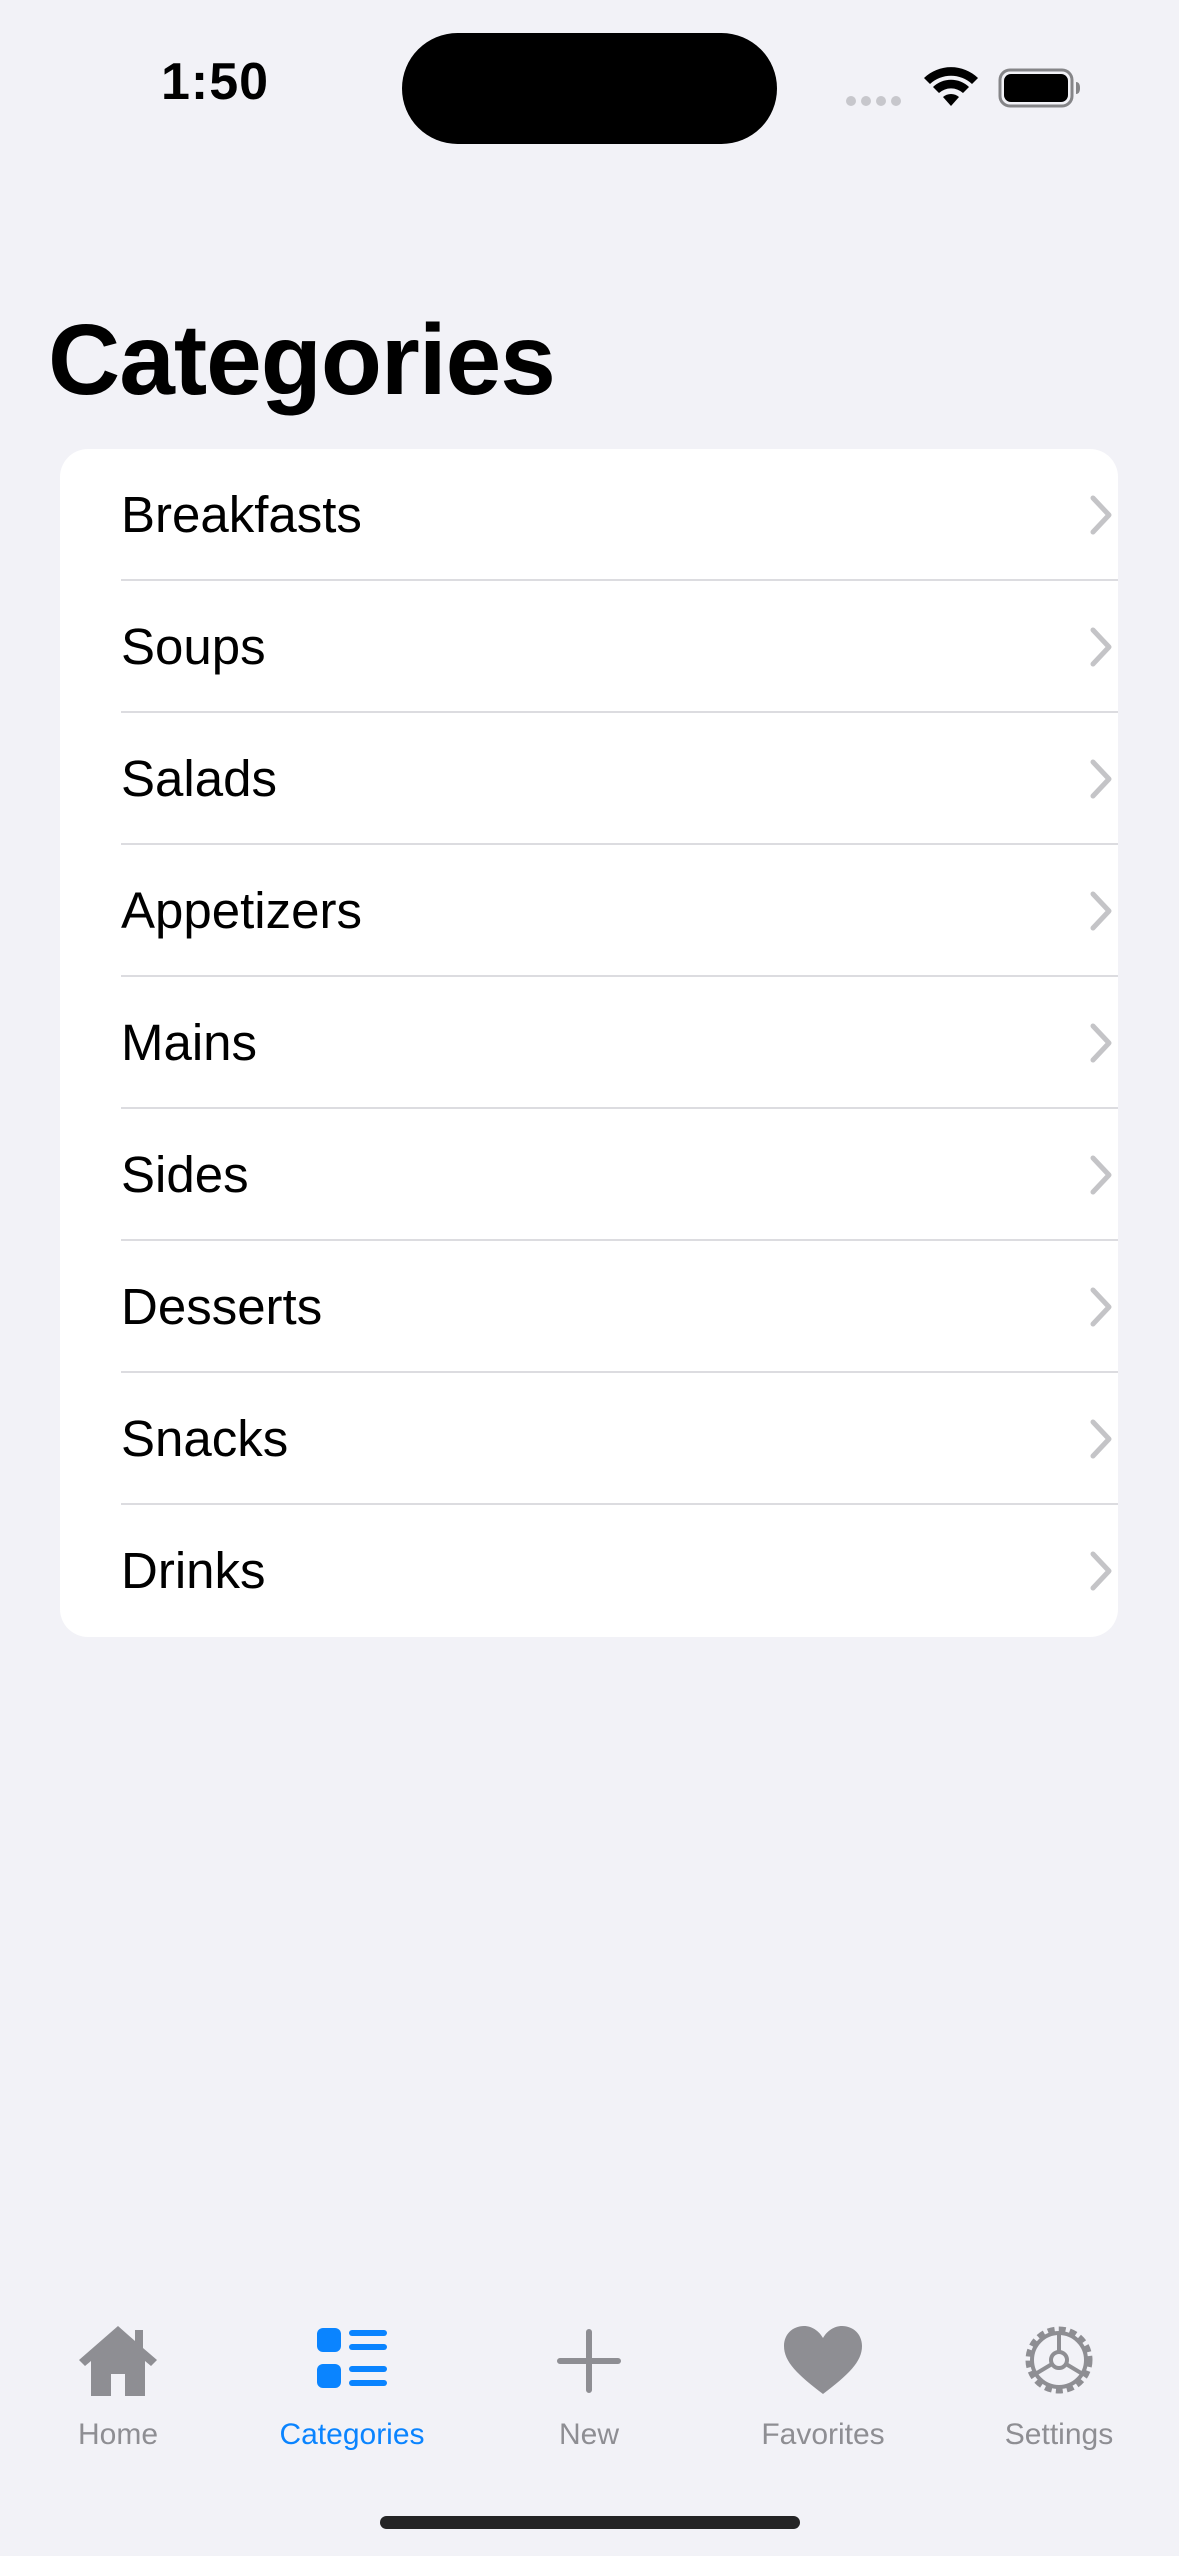 This screenshot has height=2556, width=1179. What do you see at coordinates (823, 2434) in the screenshot?
I see `tab-label: Favorites` at bounding box center [823, 2434].